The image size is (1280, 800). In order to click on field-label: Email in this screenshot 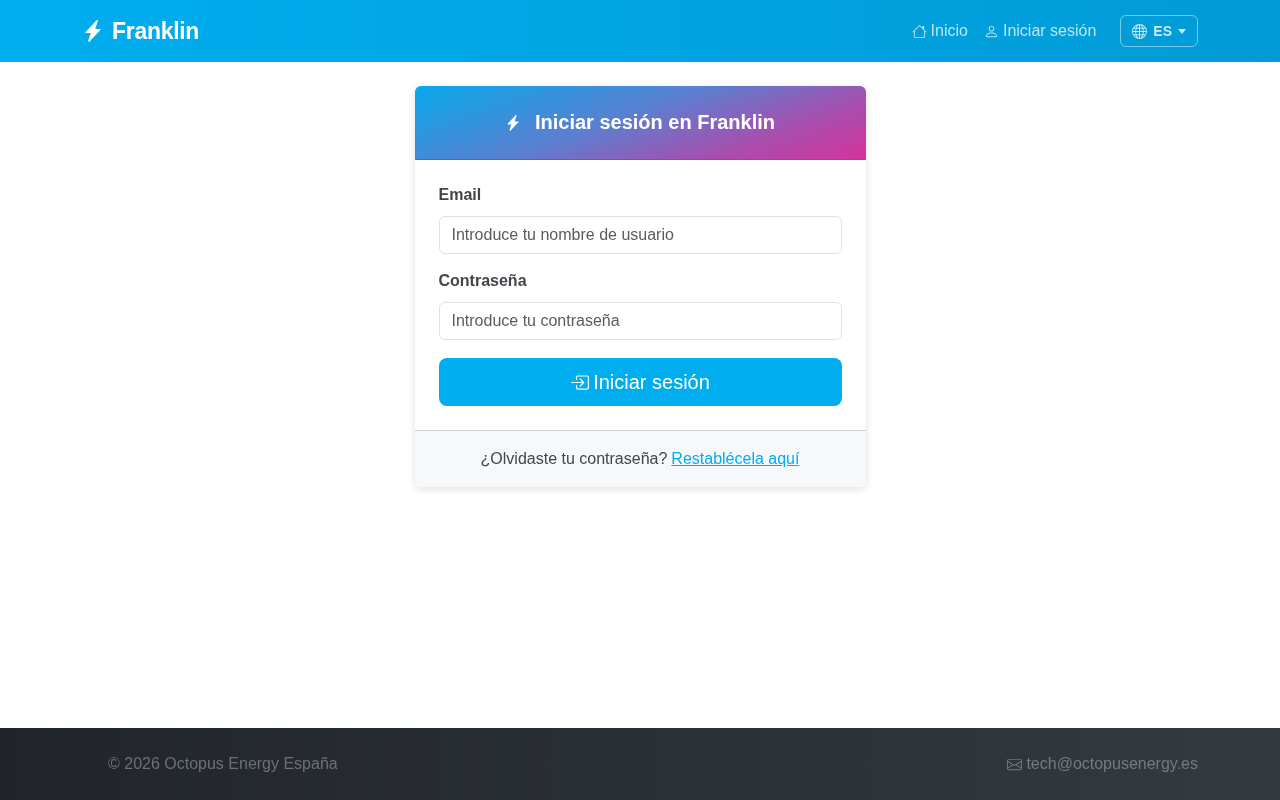, I will do `click(460, 195)`.